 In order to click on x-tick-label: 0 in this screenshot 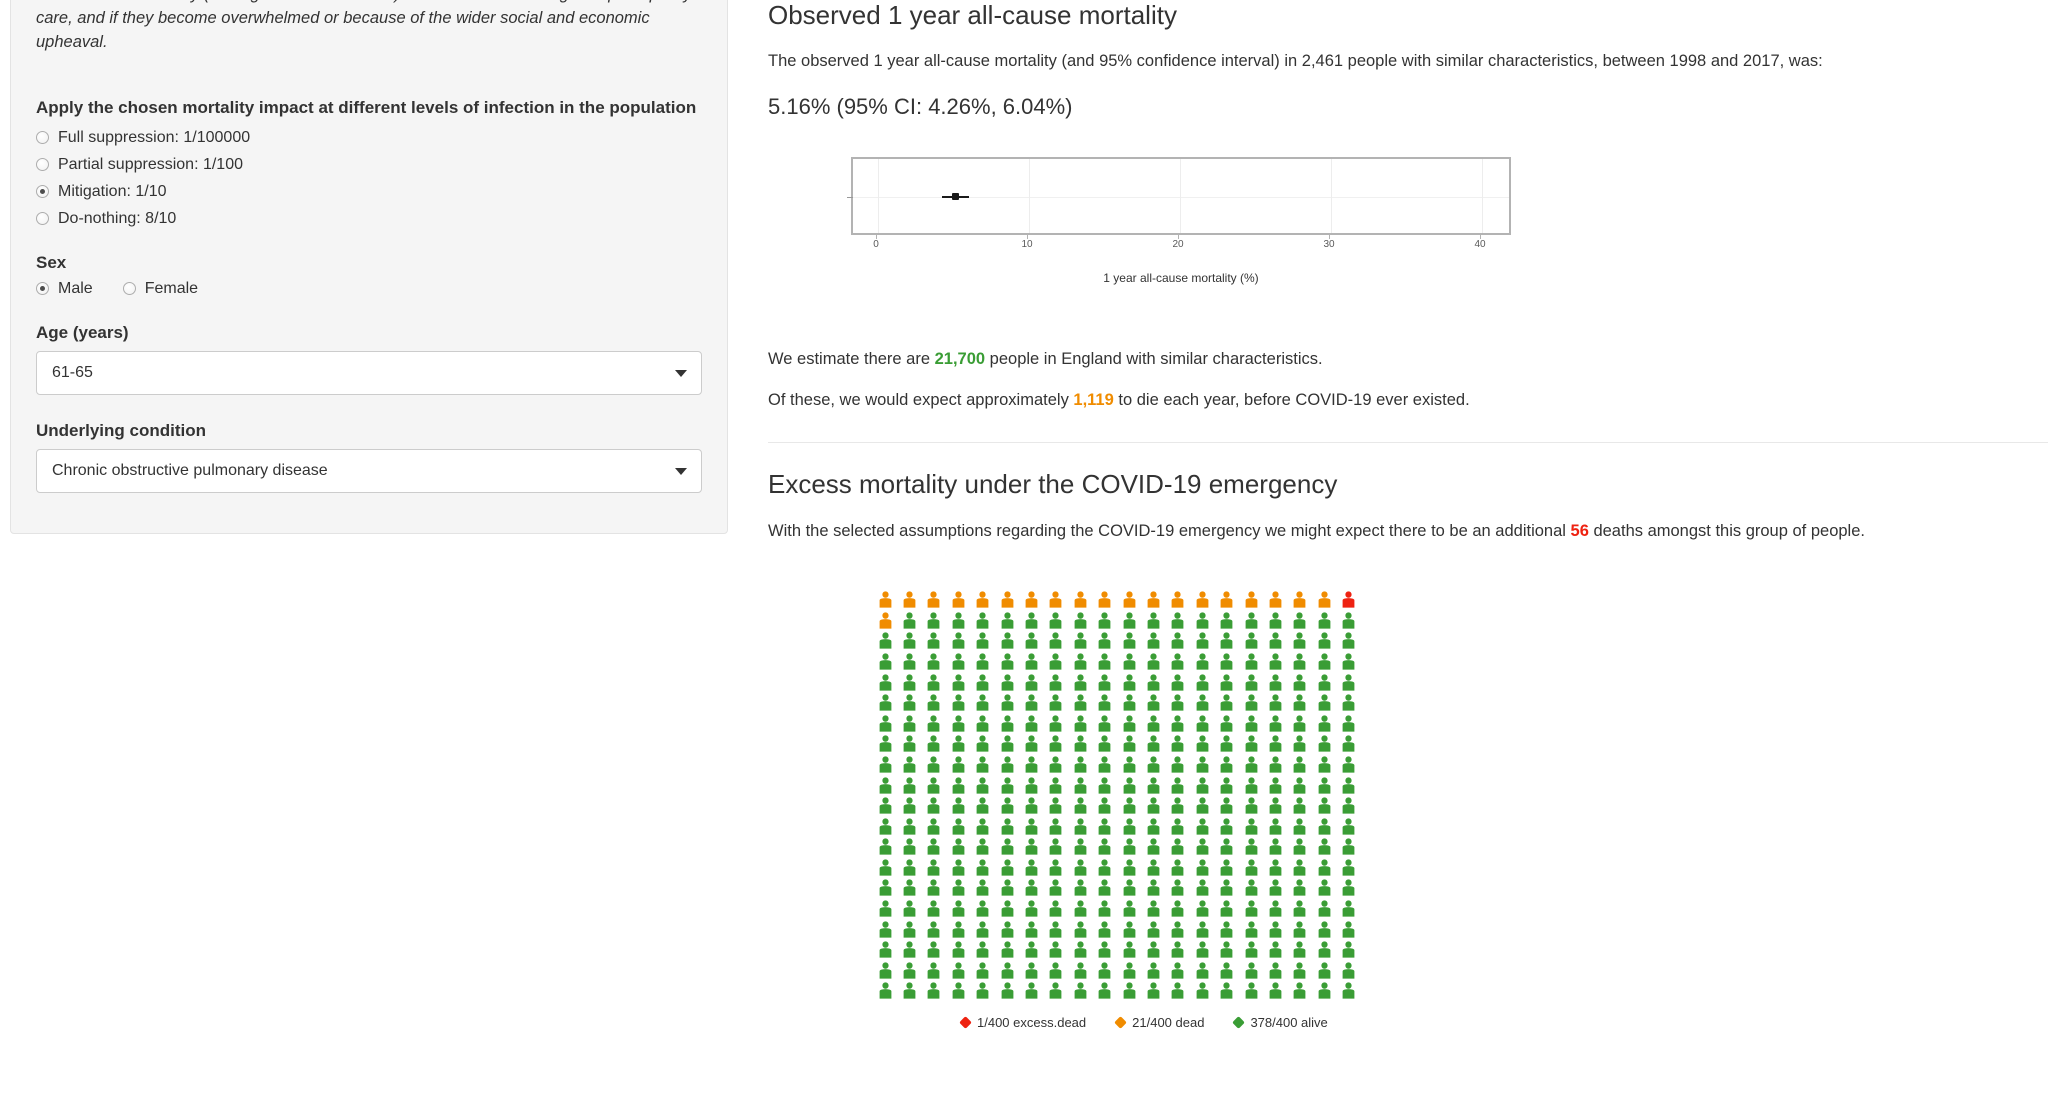, I will do `click(876, 244)`.